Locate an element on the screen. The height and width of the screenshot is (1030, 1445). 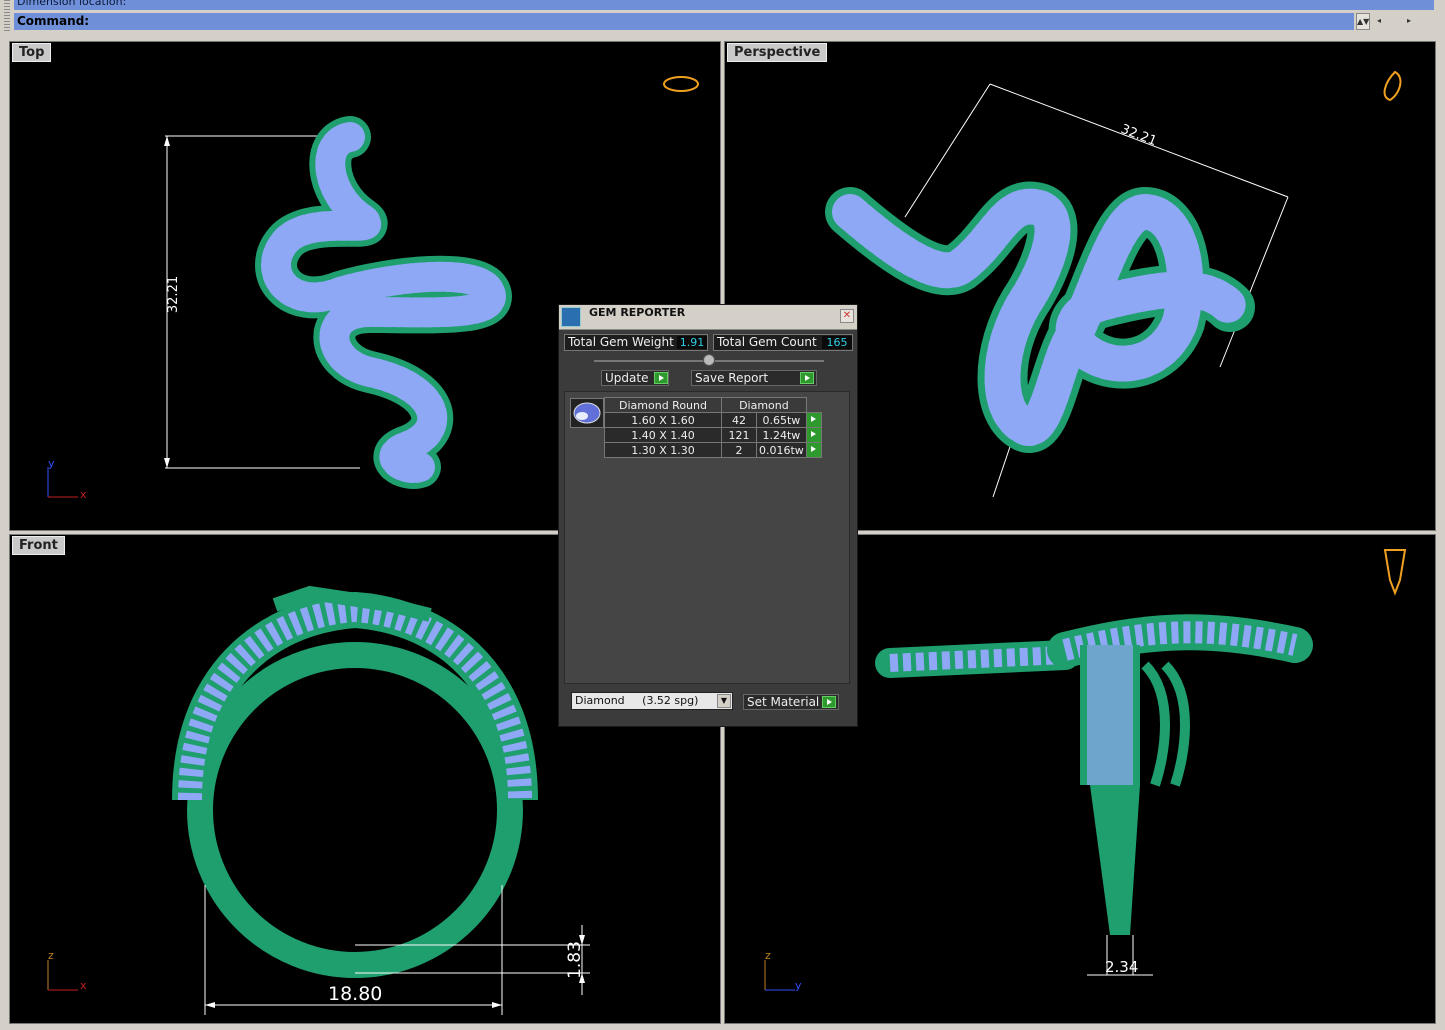
table-row: 1.40 X 1.40 121 1.24tw is located at coordinates (713, 435).